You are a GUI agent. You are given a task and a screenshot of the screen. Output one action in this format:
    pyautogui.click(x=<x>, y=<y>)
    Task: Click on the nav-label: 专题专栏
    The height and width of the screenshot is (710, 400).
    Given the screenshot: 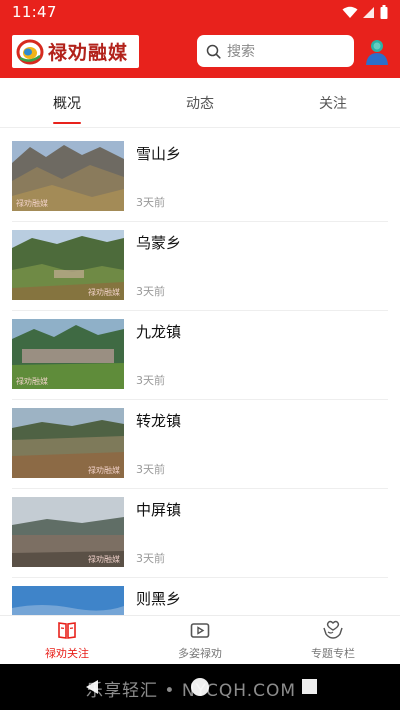 What is the action you would take?
    pyautogui.click(x=333, y=653)
    